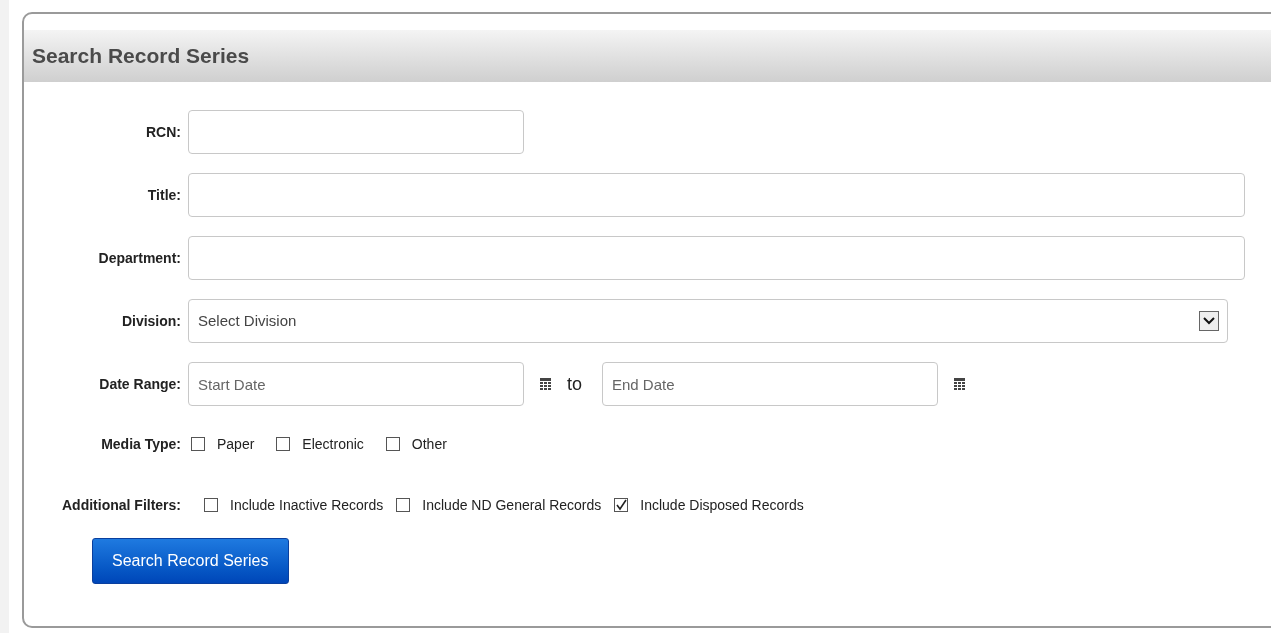  I want to click on range-separator: to, so click(574, 384).